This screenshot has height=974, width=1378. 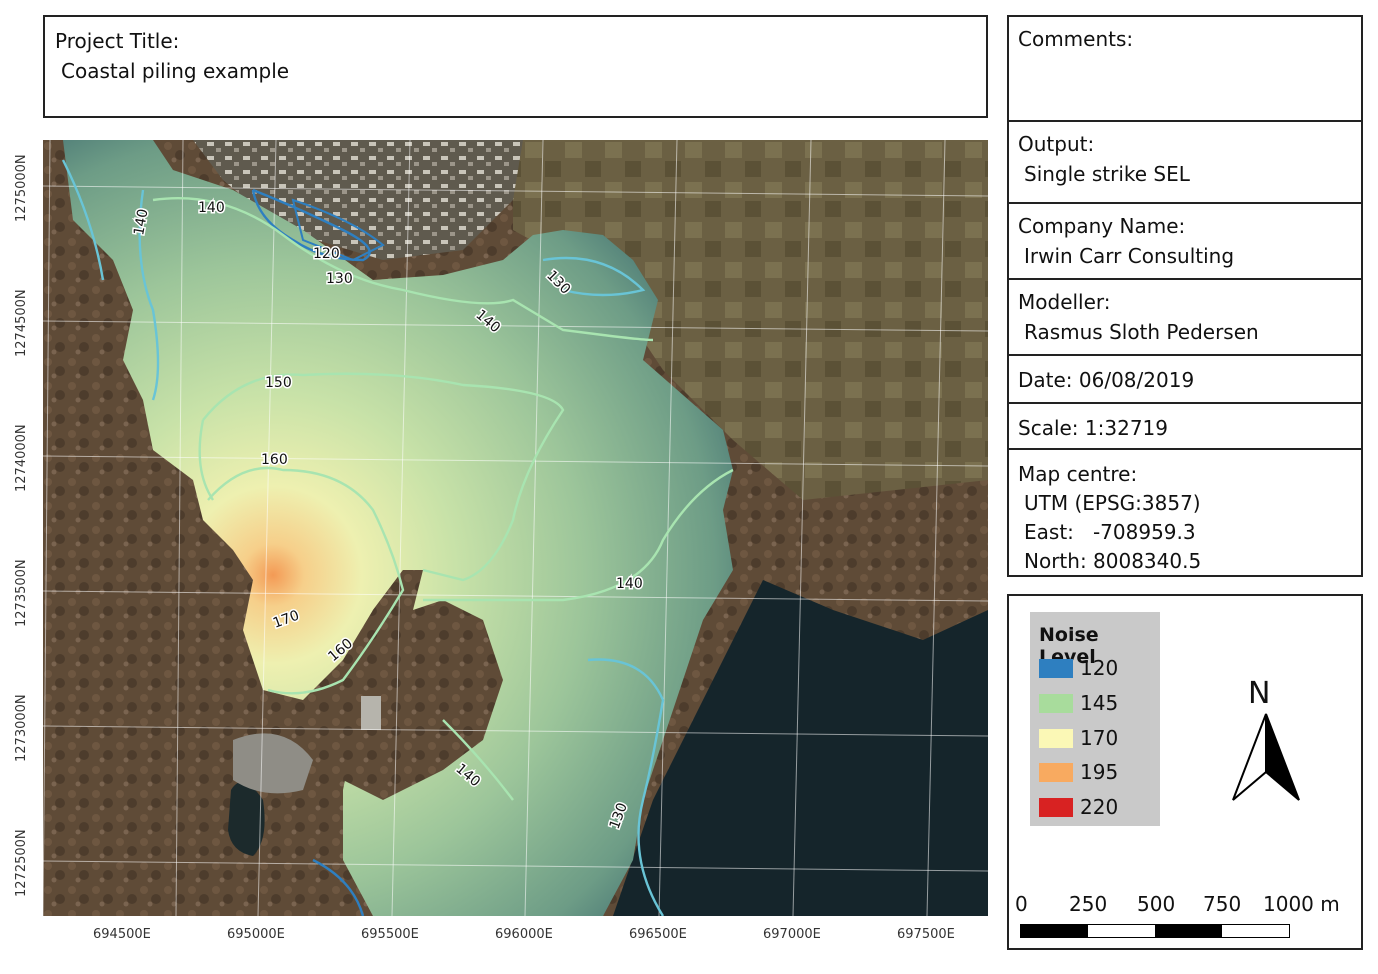 I want to click on contour-label: 120, so click(x=326, y=254).